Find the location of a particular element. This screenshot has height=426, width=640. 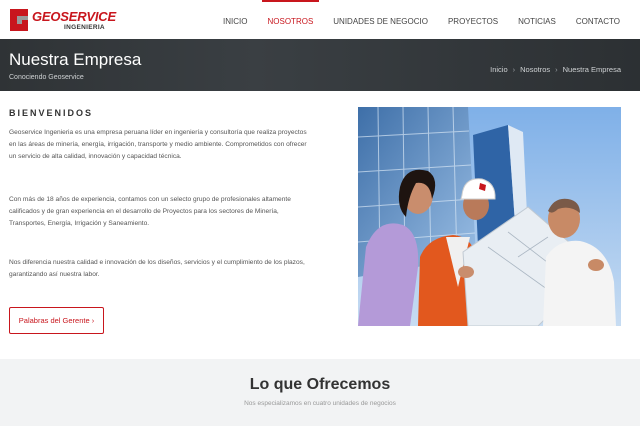

offer-title: Lo que Ofrecemos is located at coordinates (320, 384).